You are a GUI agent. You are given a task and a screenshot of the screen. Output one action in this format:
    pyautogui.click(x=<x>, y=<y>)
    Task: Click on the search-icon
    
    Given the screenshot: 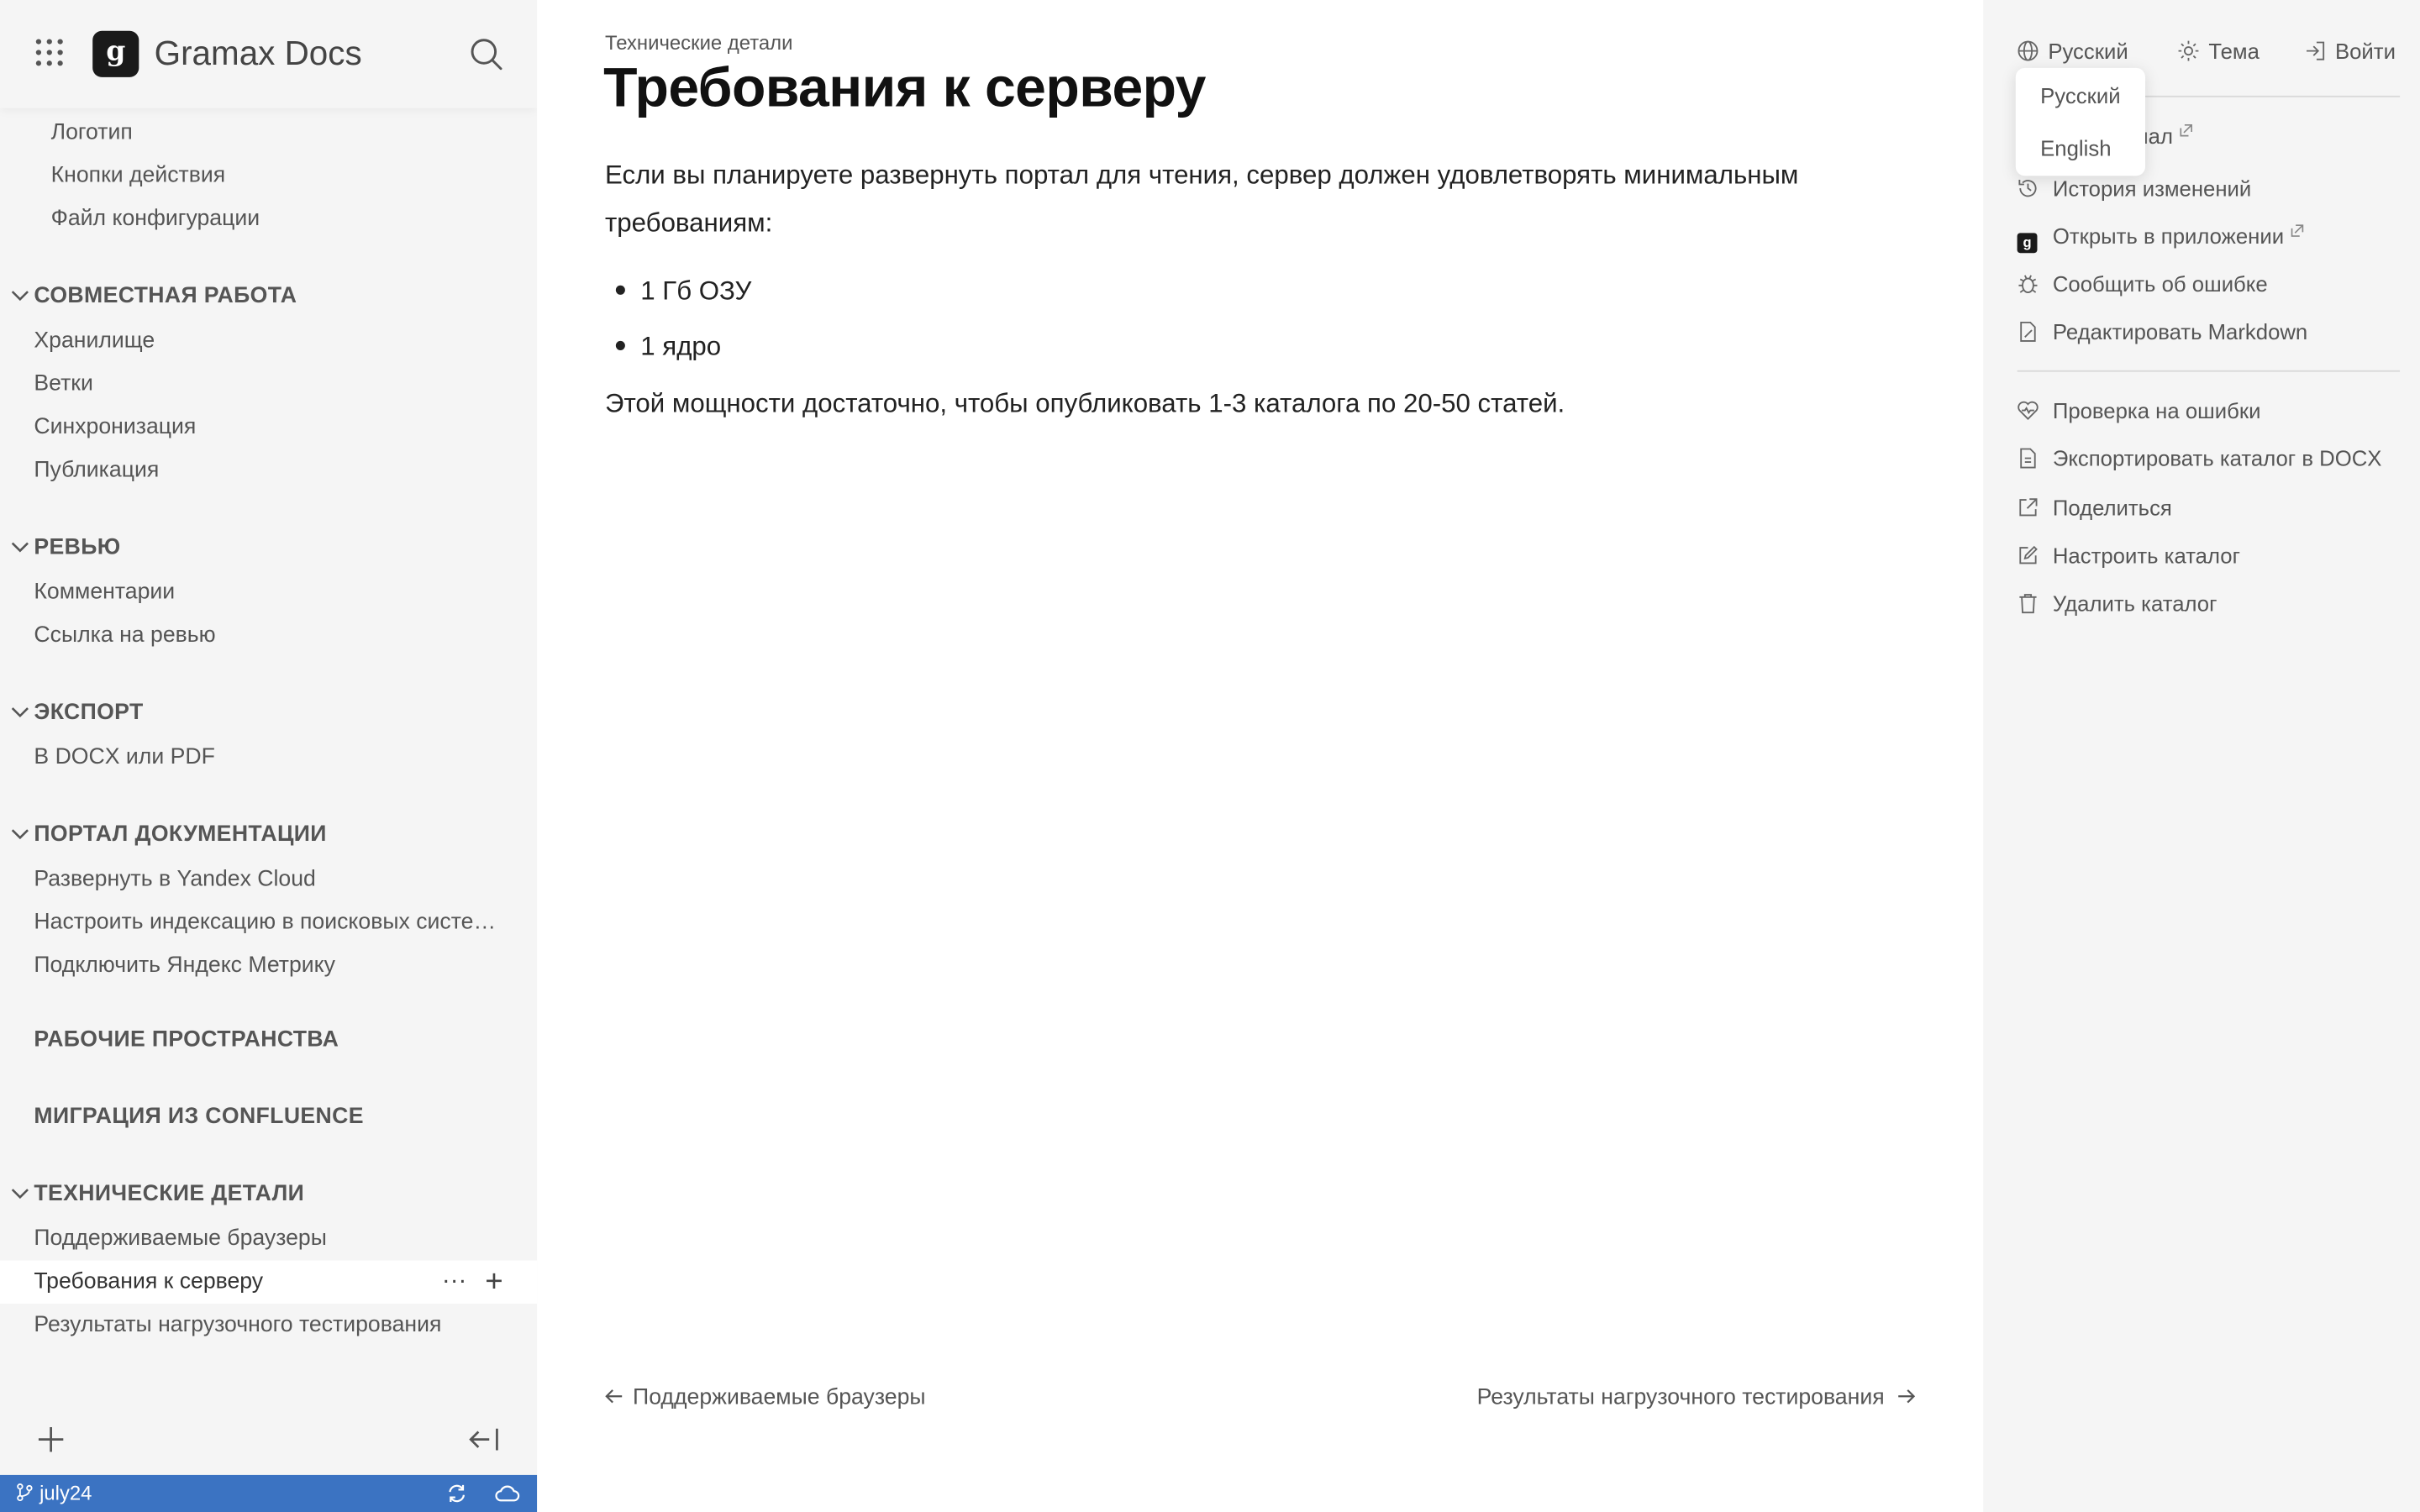 What is the action you would take?
    pyautogui.click(x=485, y=54)
    